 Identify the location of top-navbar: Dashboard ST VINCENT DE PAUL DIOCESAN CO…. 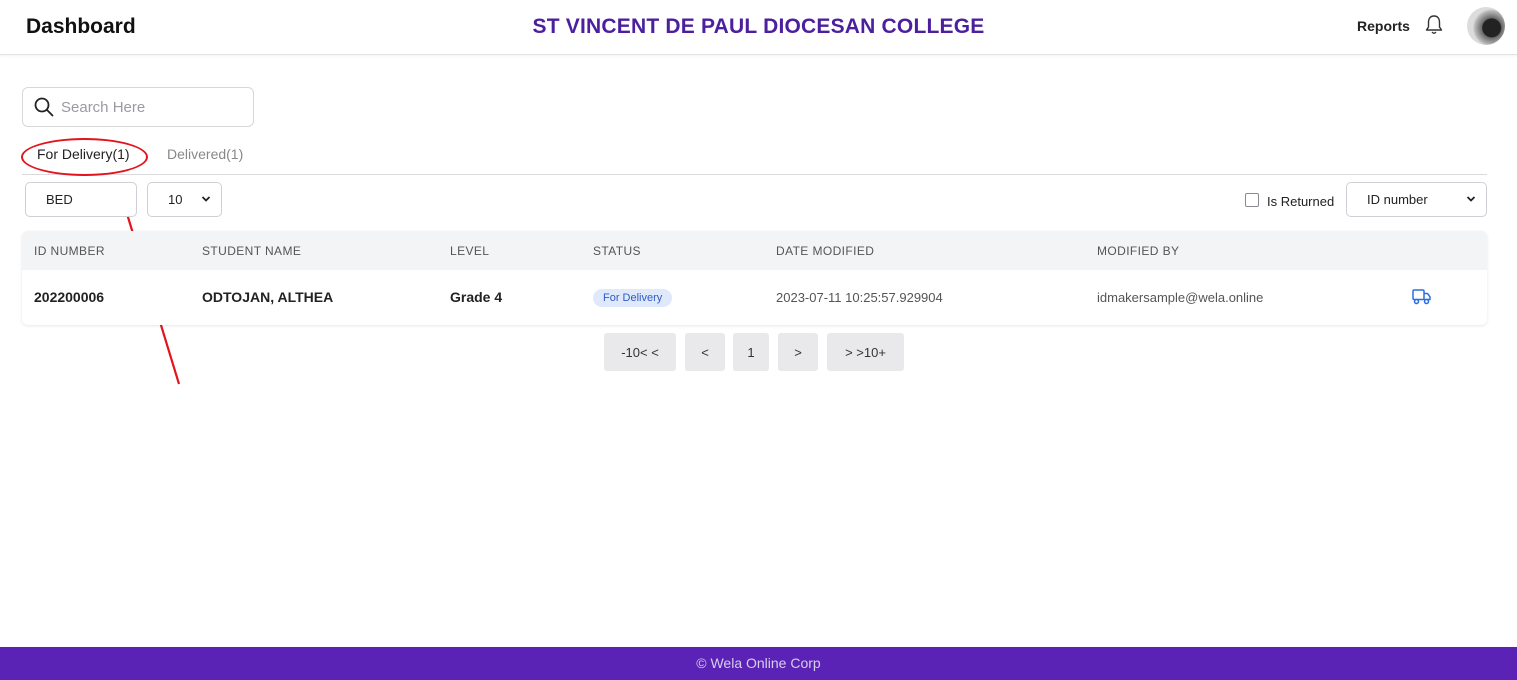
(758, 27).